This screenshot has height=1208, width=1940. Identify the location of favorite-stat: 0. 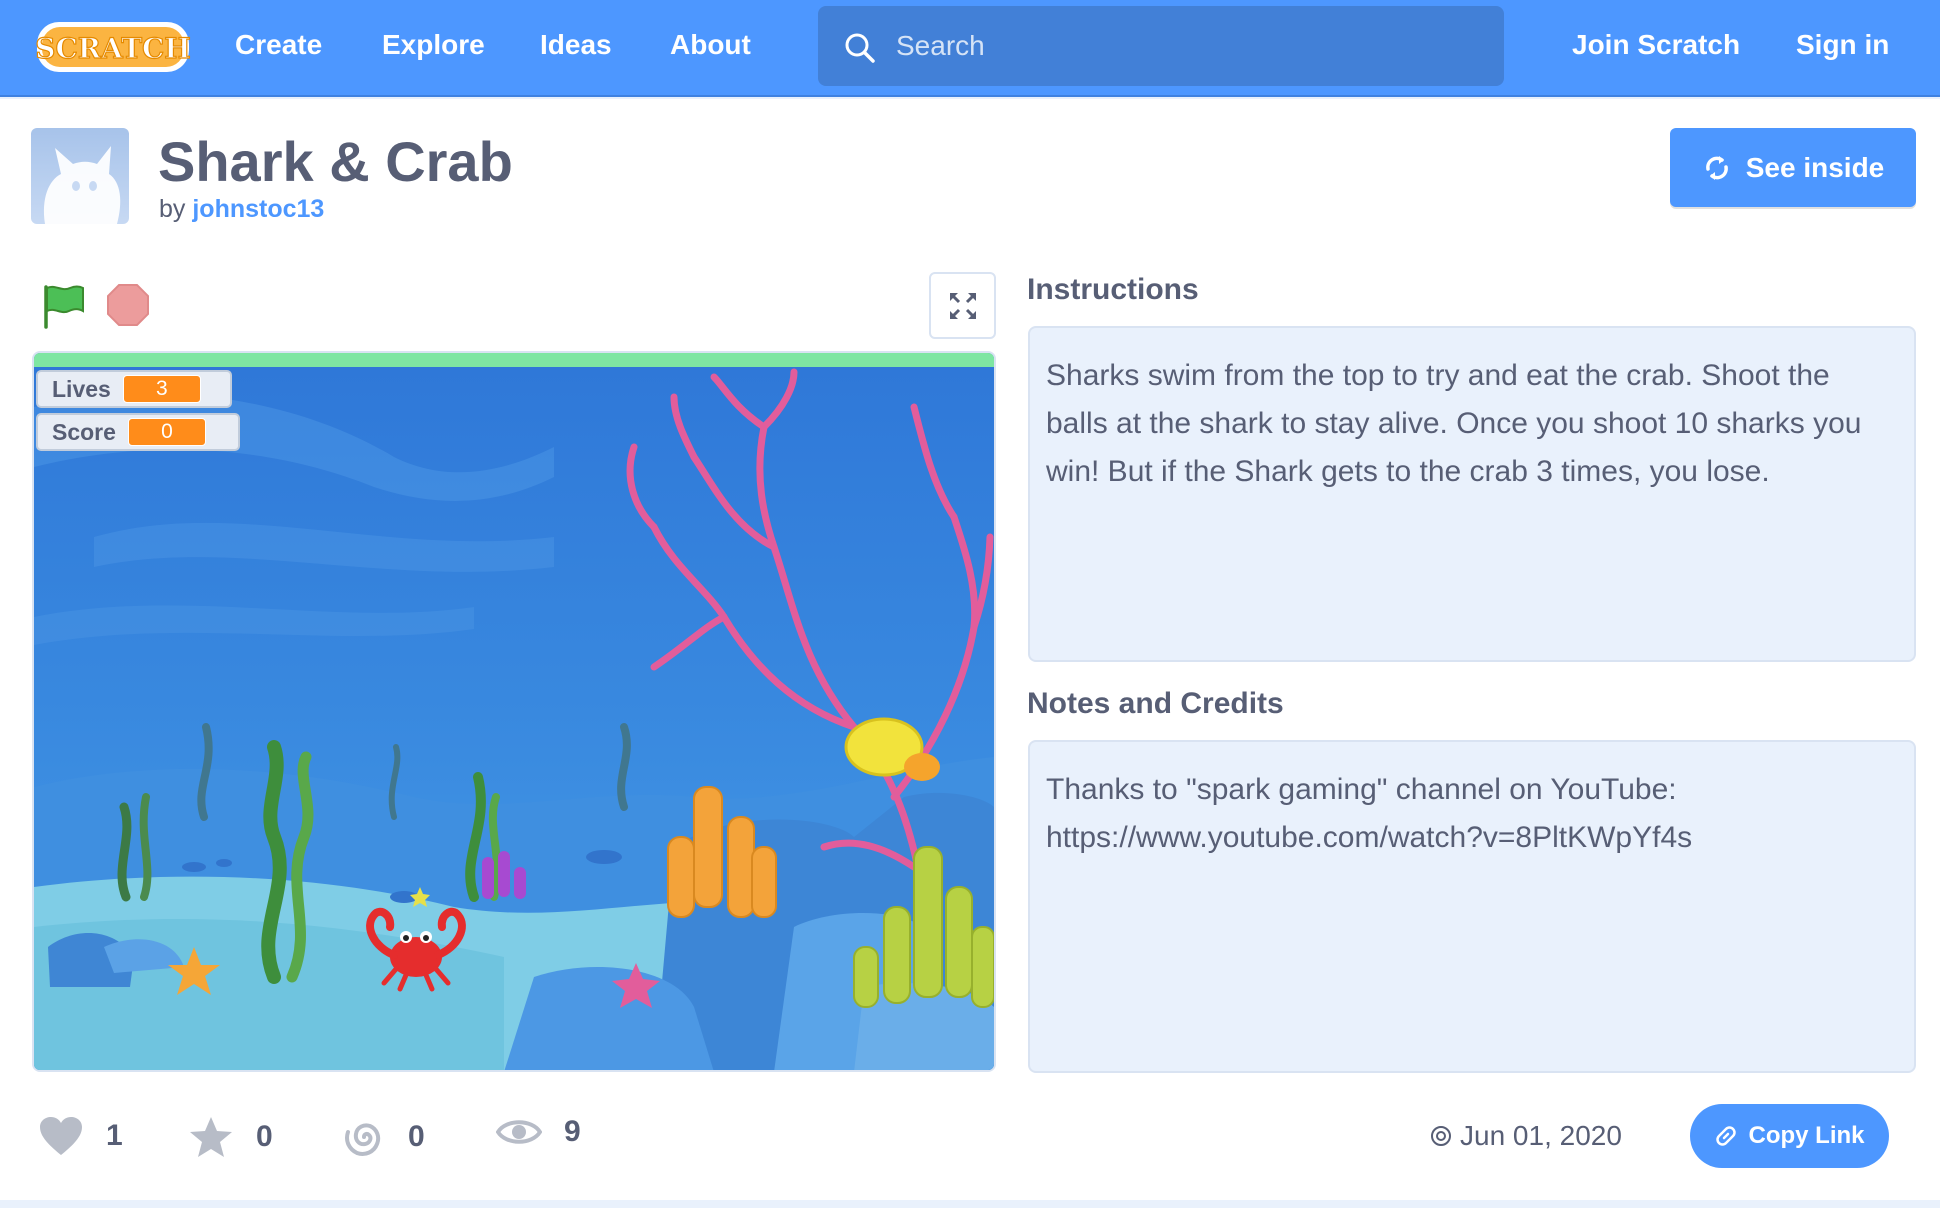
(230, 1137).